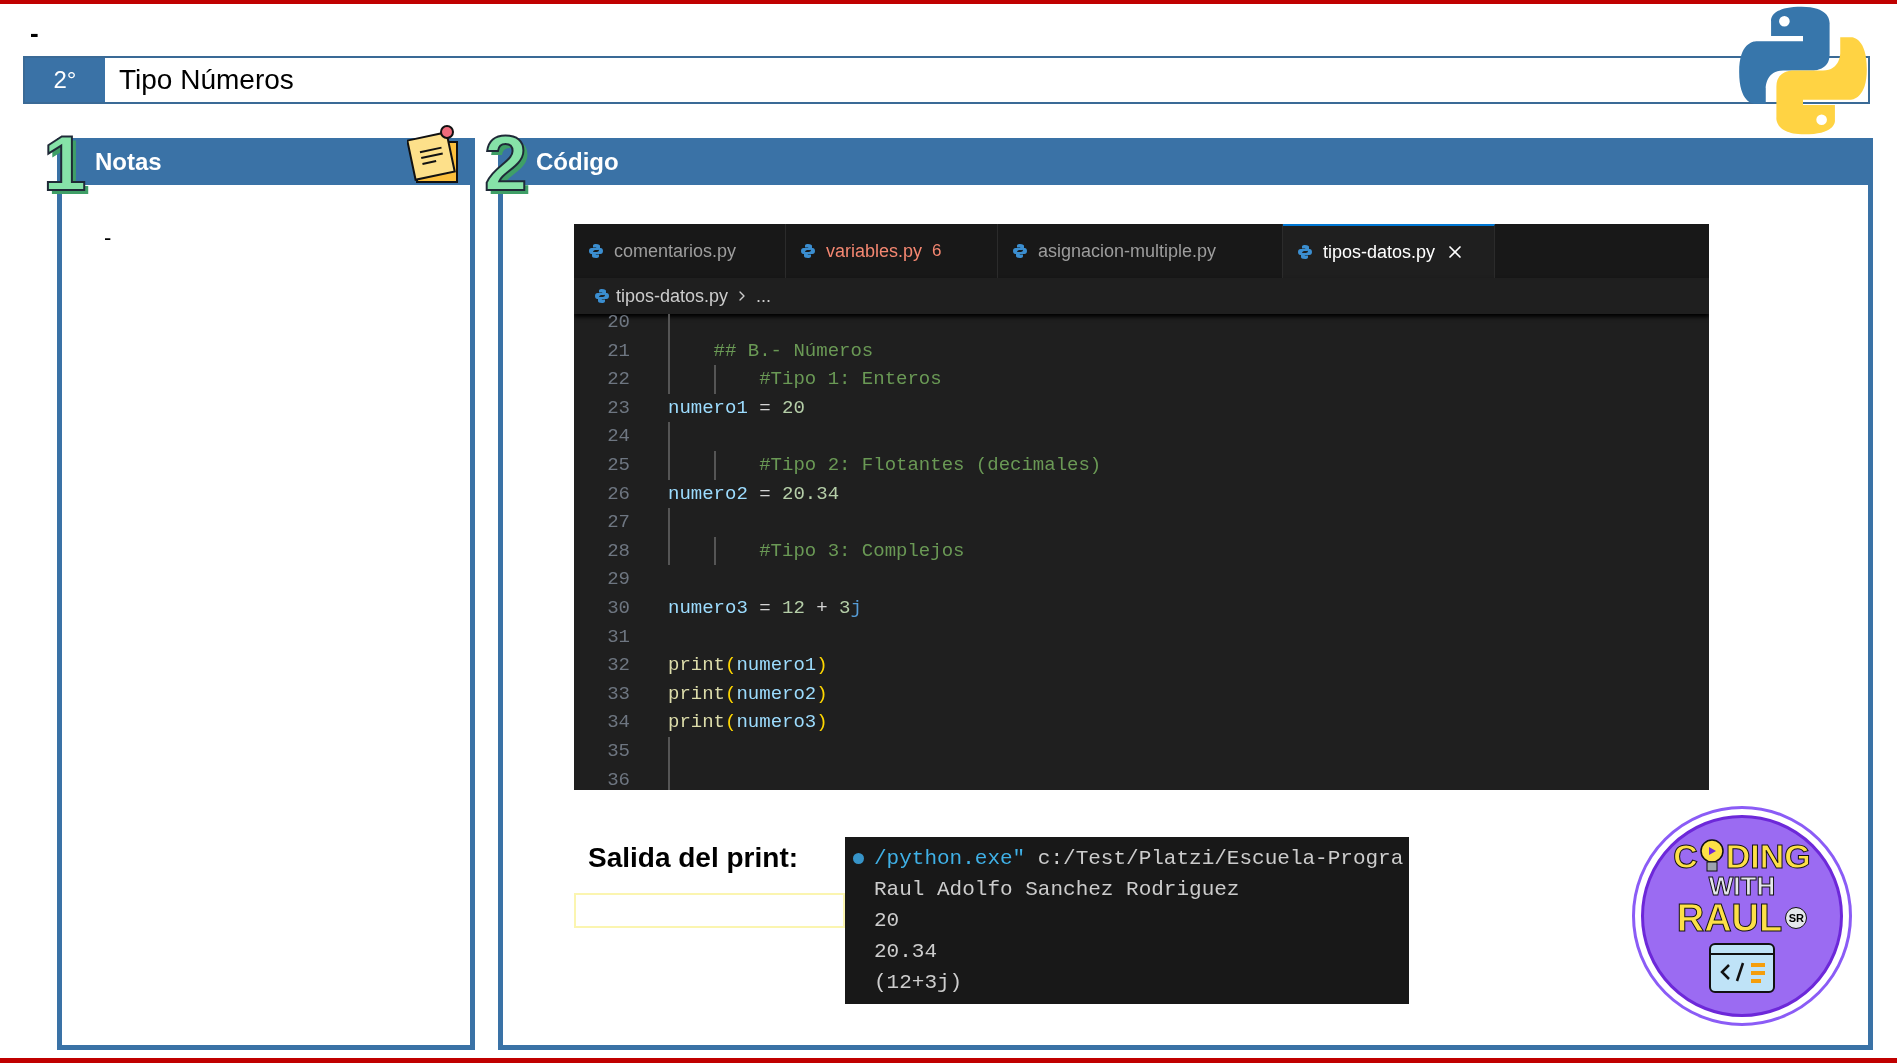  I want to click on editor-tab: tipos-datos.py, so click(1389, 251).